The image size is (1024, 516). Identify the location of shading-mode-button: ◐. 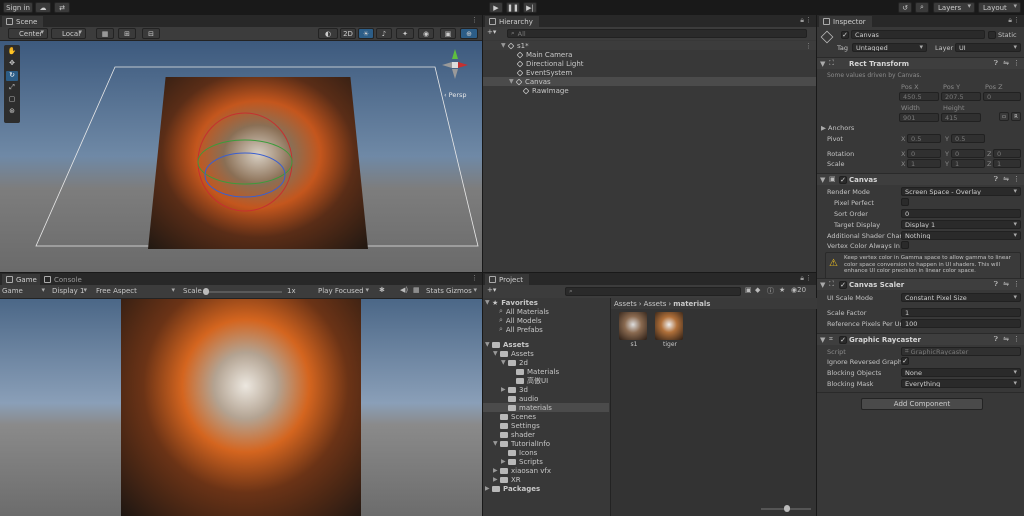
(328, 33).